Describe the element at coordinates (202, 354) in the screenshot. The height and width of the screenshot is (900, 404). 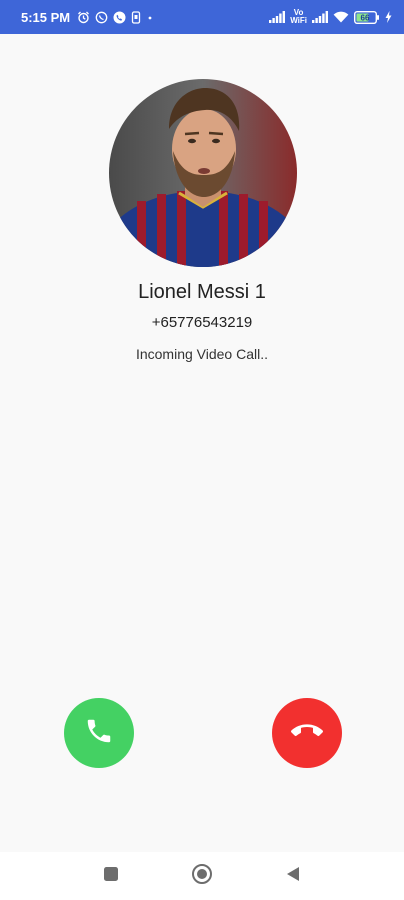
I see `call-status: Incoming Video Call..` at that location.